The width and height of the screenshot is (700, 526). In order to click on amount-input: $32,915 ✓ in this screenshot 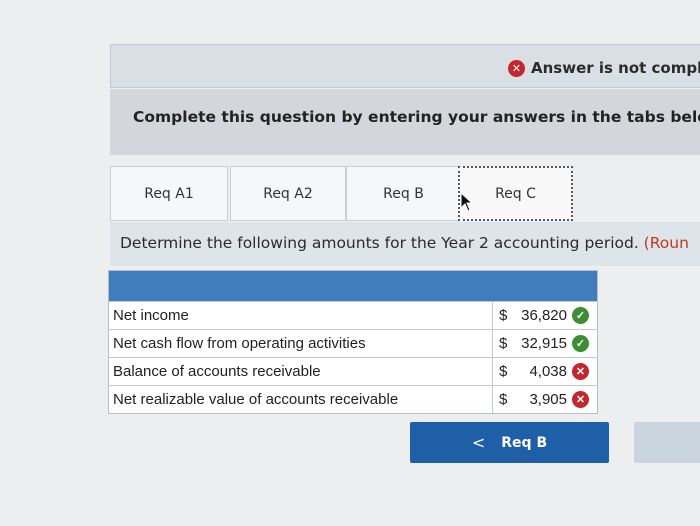, I will do `click(545, 343)`.